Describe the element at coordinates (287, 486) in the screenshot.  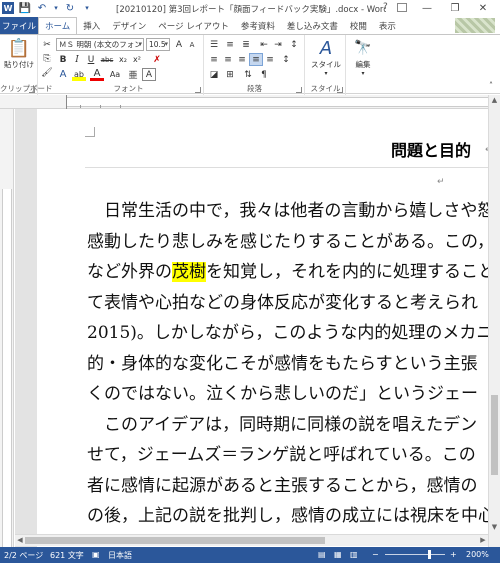
I see `text-line: 者に感情に起源があると主張することから，感情の` at that location.